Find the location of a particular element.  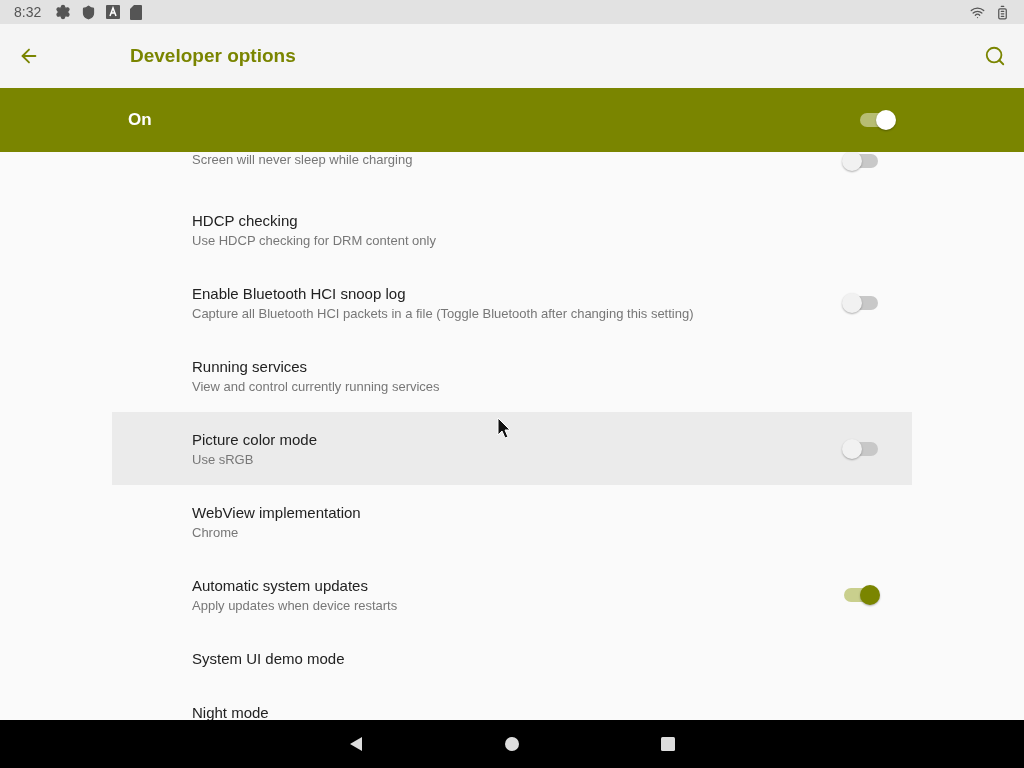

shield-icon is located at coordinates (89, 12).